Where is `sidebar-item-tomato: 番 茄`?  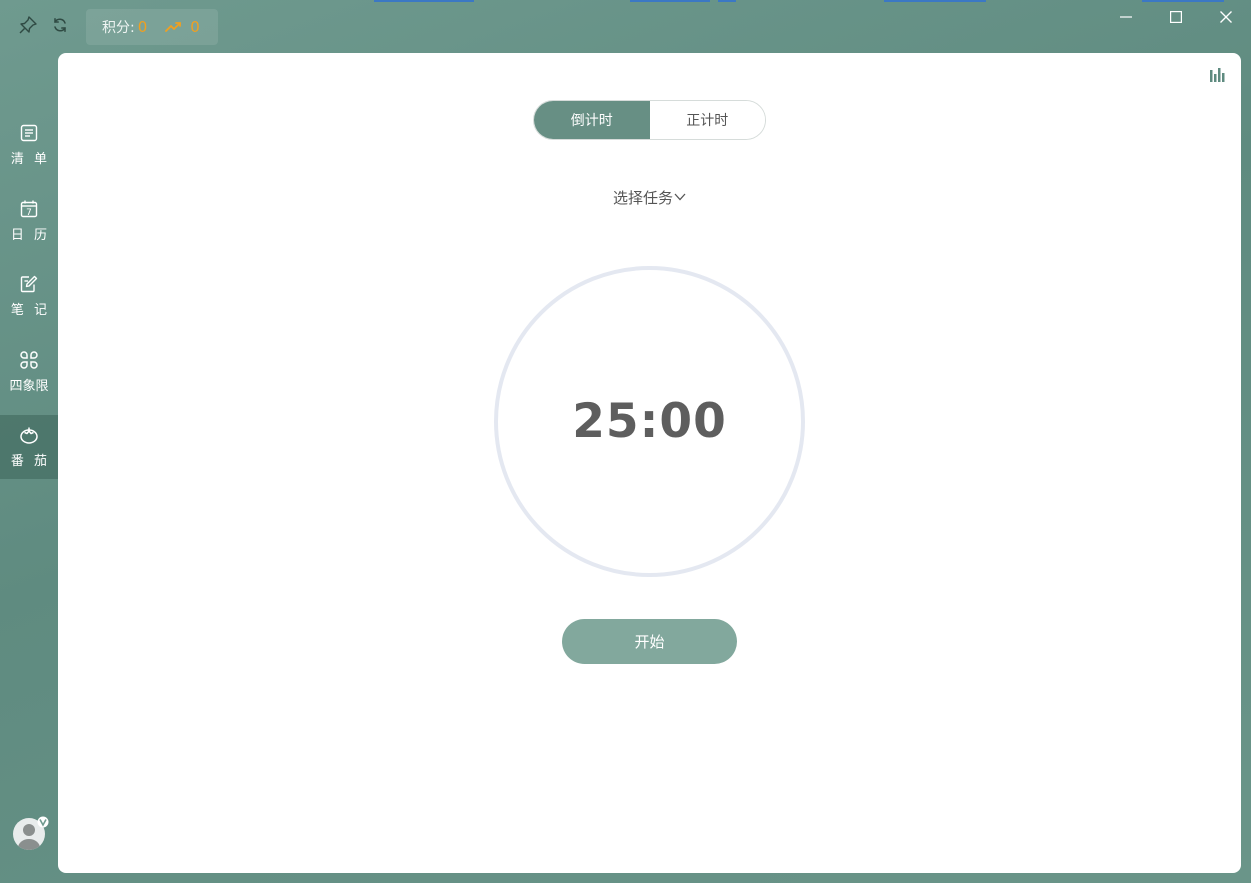
sidebar-item-tomato: 番 茄 is located at coordinates (29, 447).